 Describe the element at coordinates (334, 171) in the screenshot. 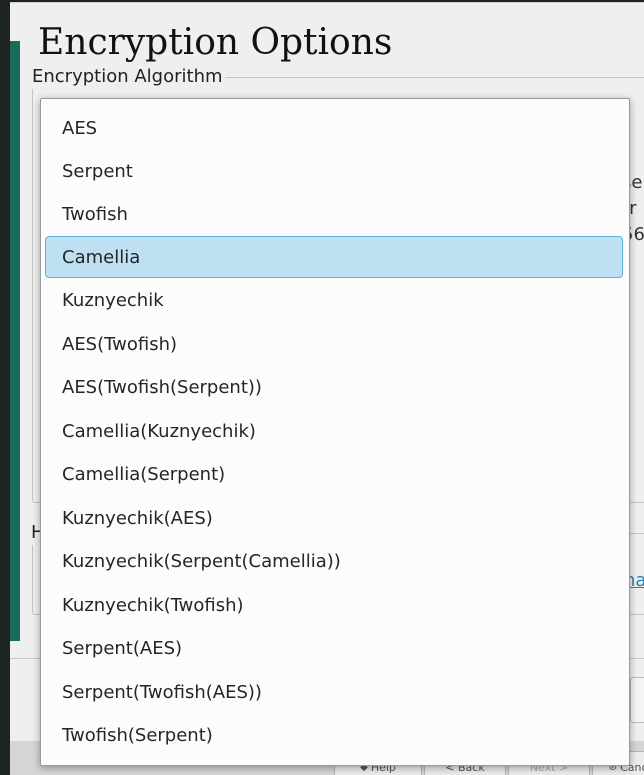

I see `dropdown-option-serpent: Serpent` at that location.